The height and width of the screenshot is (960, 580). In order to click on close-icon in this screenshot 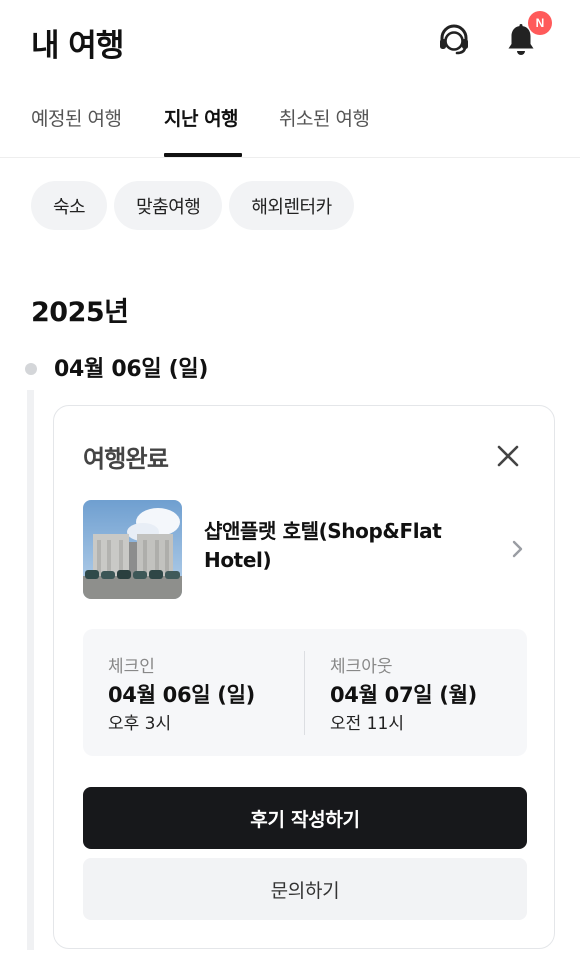, I will do `click(508, 456)`.